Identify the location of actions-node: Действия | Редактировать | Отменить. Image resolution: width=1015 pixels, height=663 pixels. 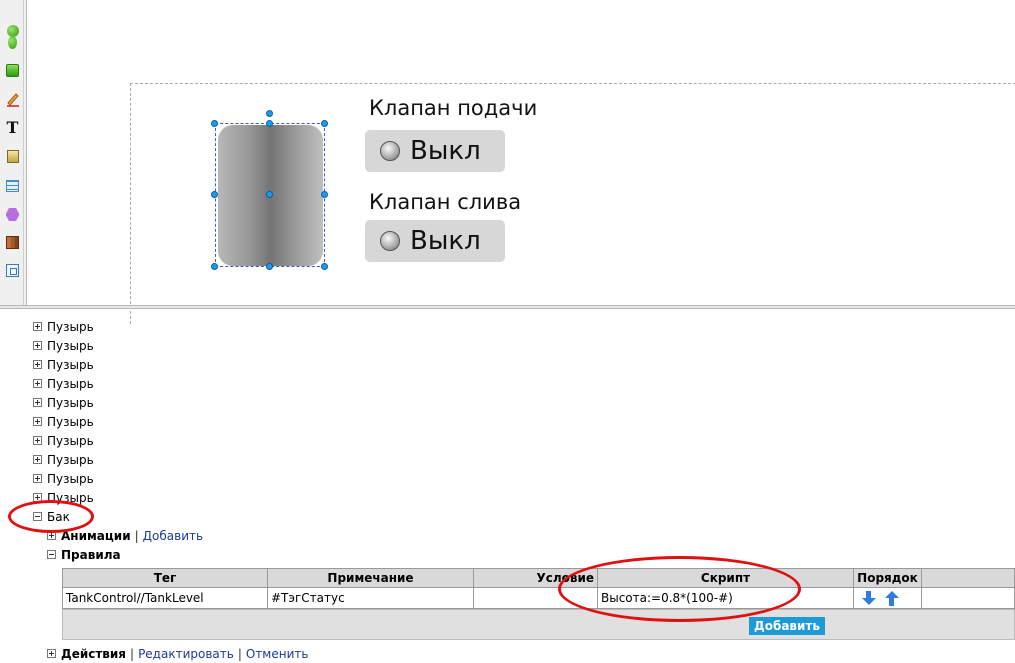
(177, 653).